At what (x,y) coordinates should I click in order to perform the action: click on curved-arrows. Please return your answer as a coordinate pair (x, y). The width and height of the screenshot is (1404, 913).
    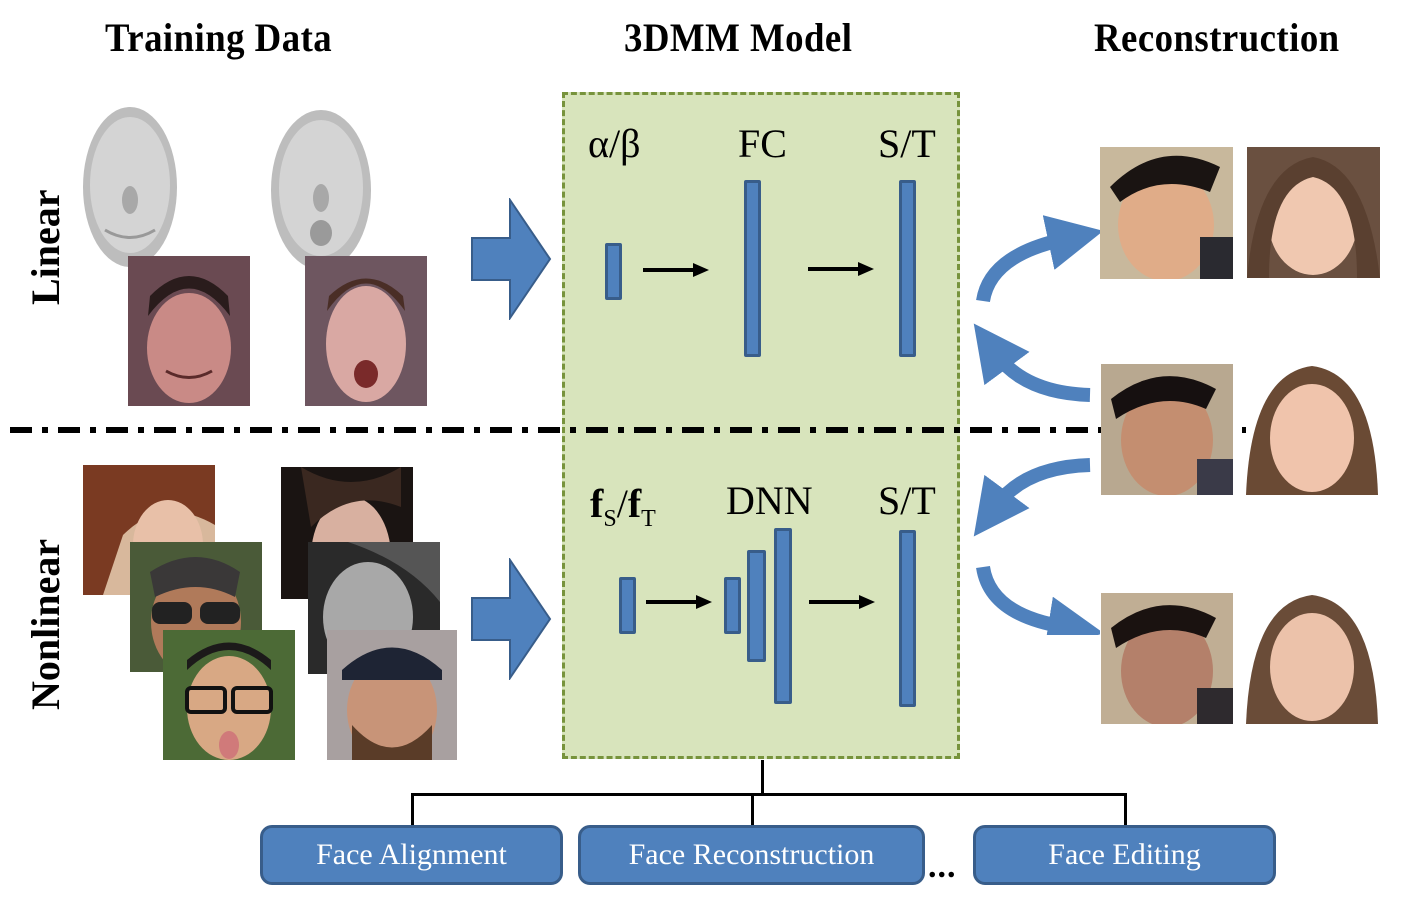
    Looking at the image, I should click on (1036, 425).